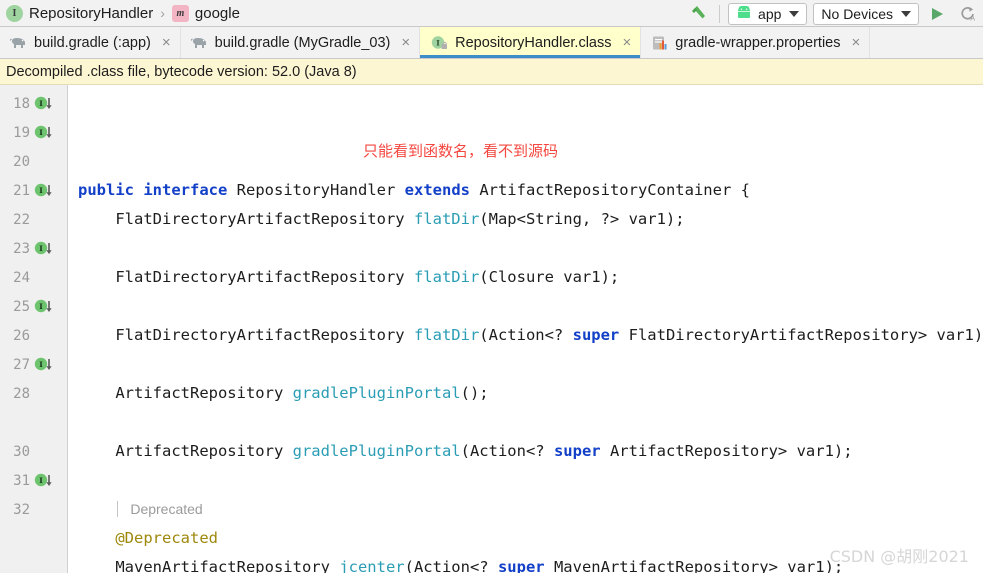  What do you see at coordinates (461, 151) in the screenshot?
I see `red-annotation-text: 只能看到函数名，看不到源码` at bounding box center [461, 151].